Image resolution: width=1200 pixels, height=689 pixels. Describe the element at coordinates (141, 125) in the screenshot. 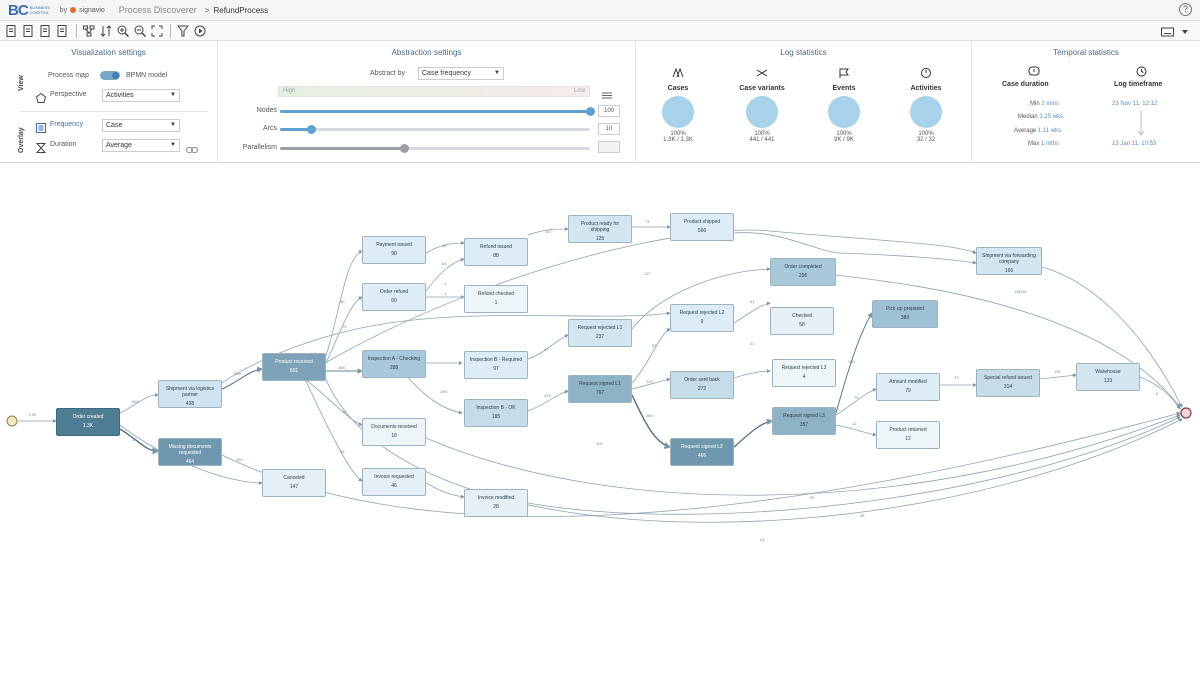

I see `frequency-select: Case ▼` at that location.